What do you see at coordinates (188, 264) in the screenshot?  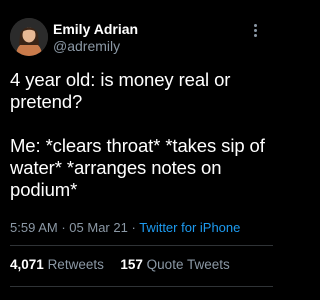 I see `quote-tweets-label: Quote Tweets` at bounding box center [188, 264].